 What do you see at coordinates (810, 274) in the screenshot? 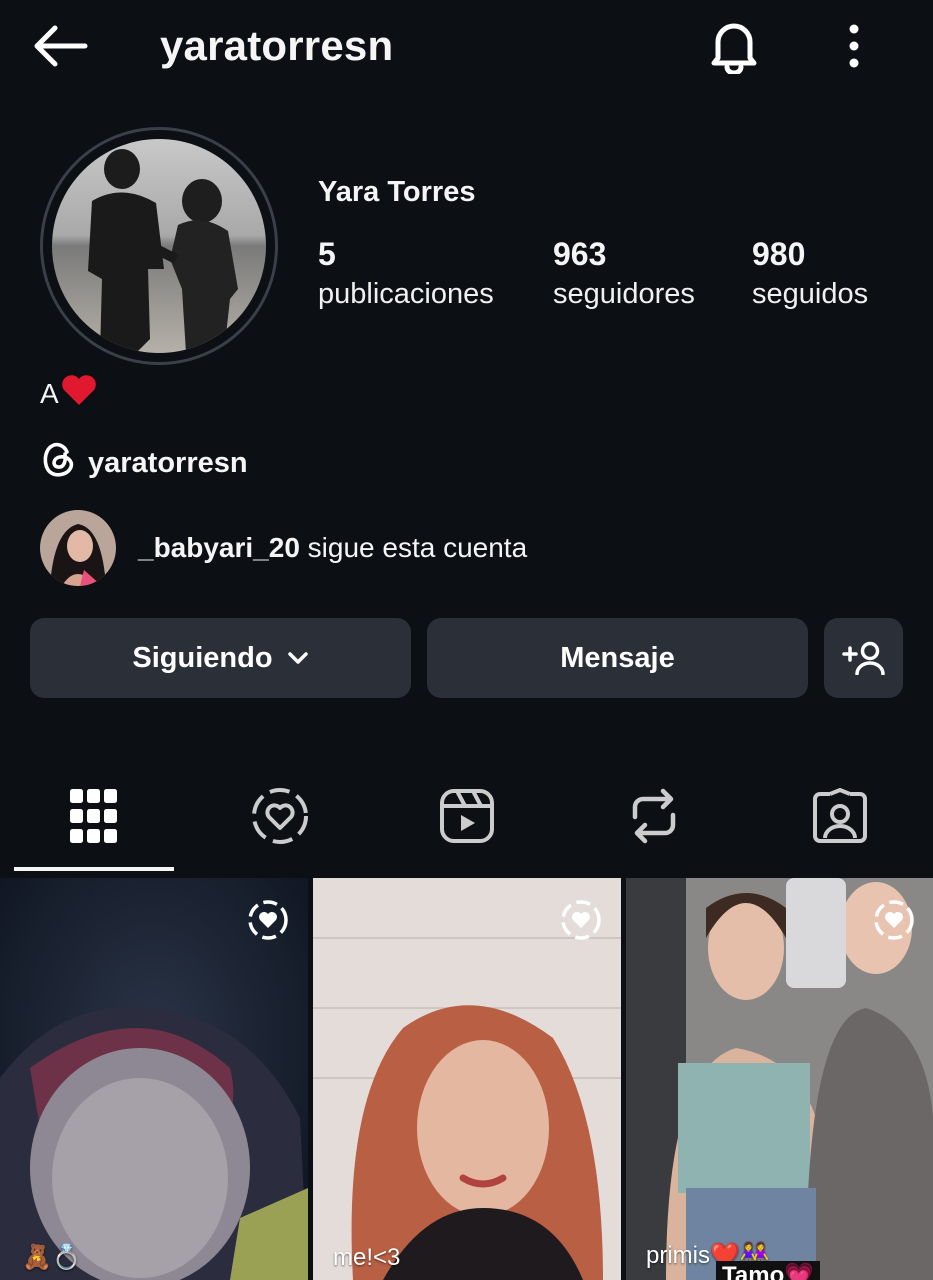
I see `following-count-stat: 980 seguidos` at bounding box center [810, 274].